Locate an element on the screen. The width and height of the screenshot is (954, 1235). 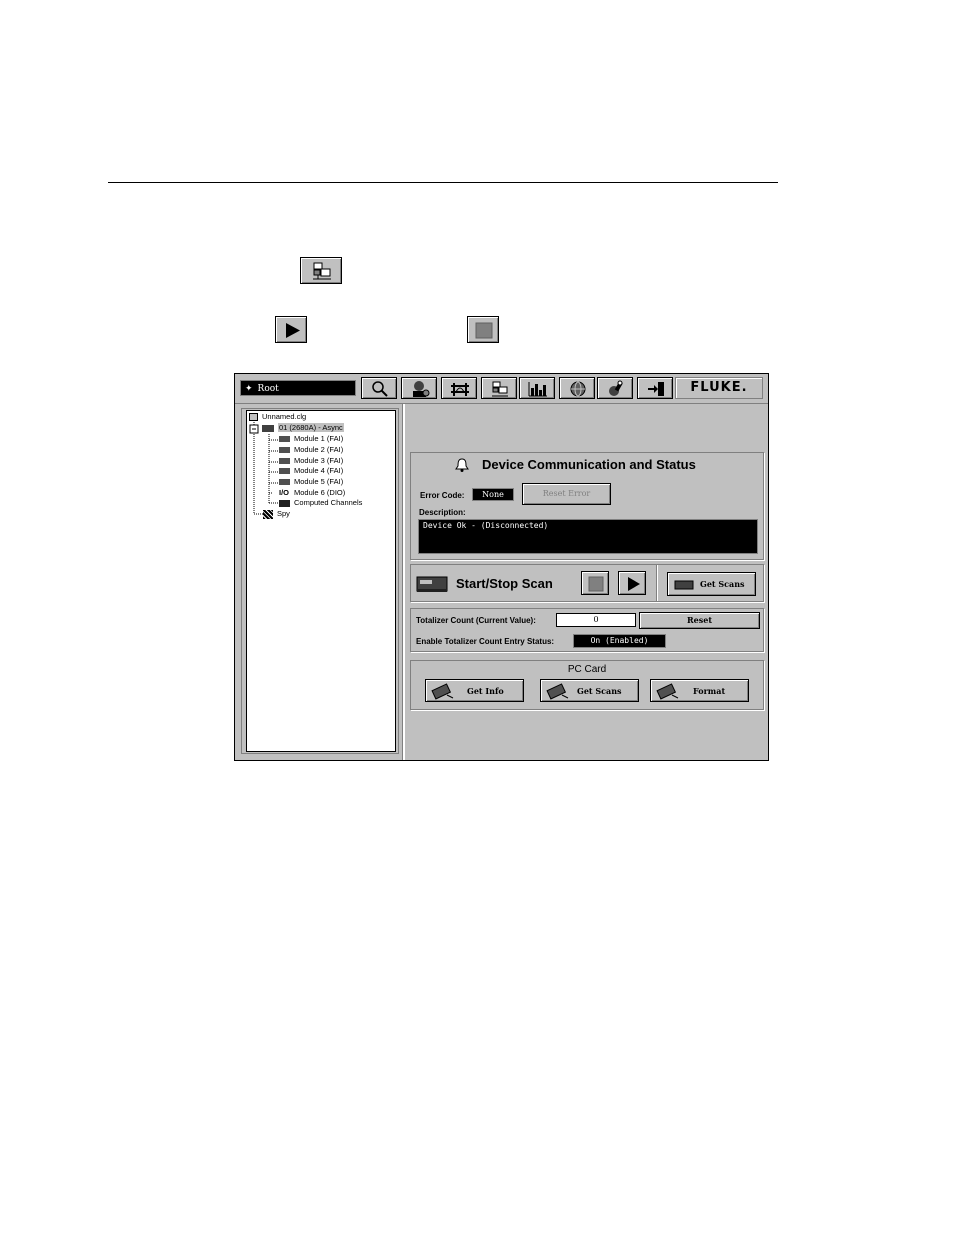
tree-label: 01 (2680A) - Async is located at coordinates (311, 427).